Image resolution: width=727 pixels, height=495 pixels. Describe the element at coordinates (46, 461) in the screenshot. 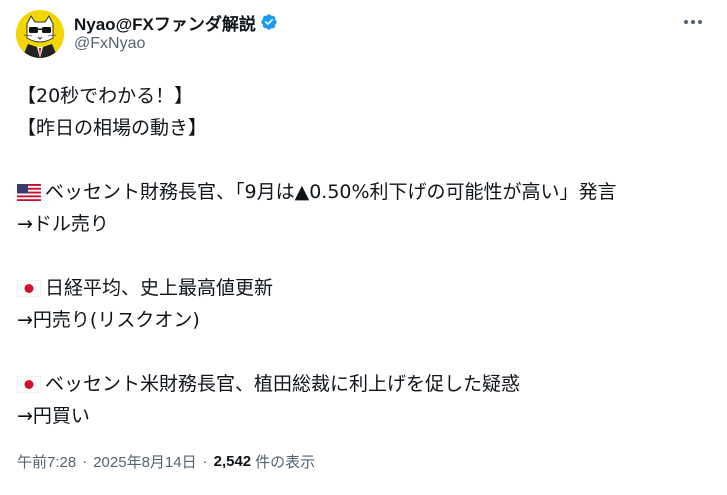

I see `tweet-time: 午前7:28` at that location.